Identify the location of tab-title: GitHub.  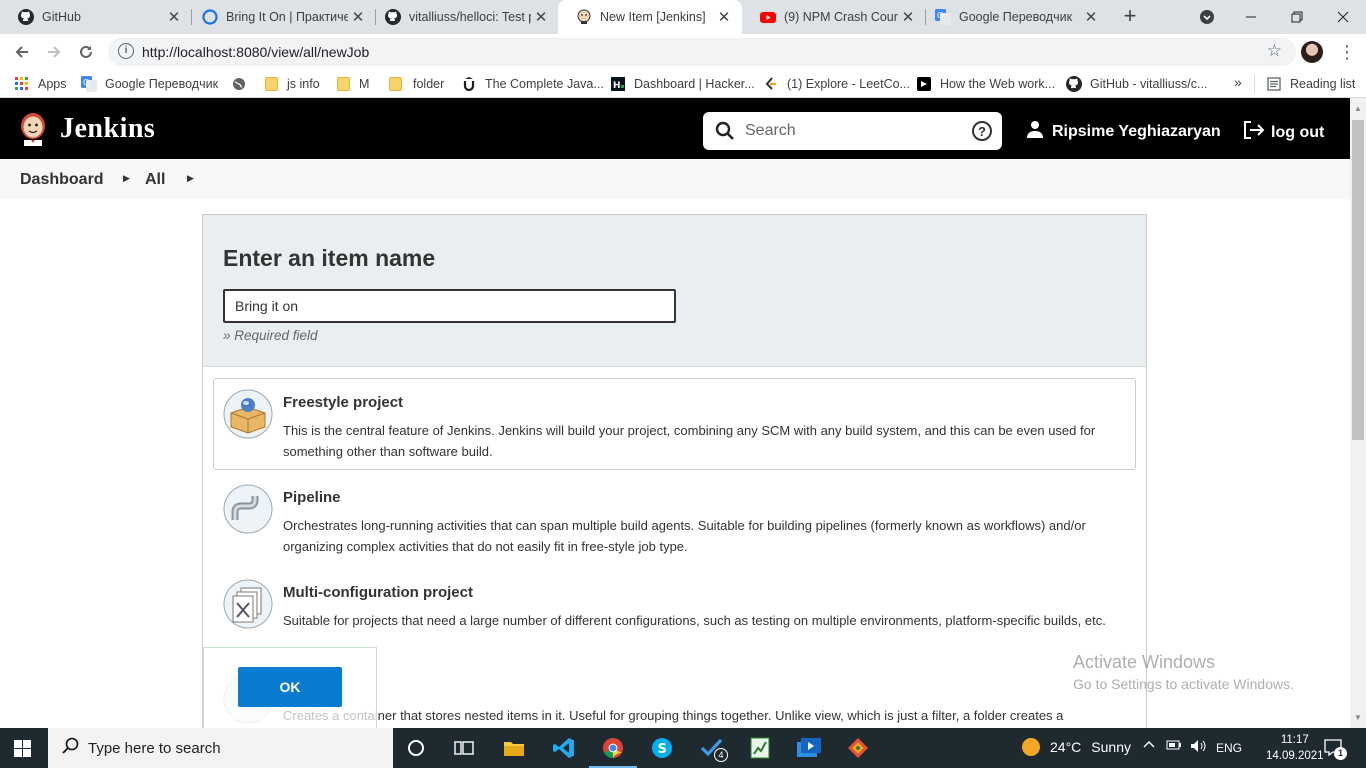
(61, 17).